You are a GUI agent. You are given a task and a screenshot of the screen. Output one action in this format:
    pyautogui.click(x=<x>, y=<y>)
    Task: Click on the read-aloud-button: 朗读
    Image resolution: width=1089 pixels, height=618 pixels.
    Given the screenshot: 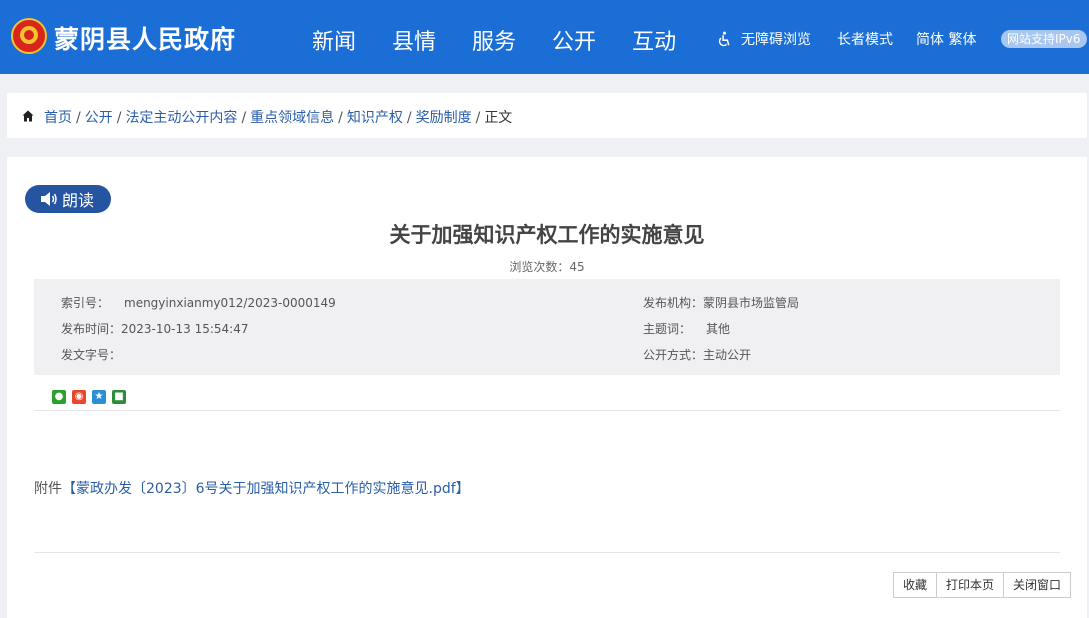 What is the action you would take?
    pyautogui.click(x=68, y=199)
    